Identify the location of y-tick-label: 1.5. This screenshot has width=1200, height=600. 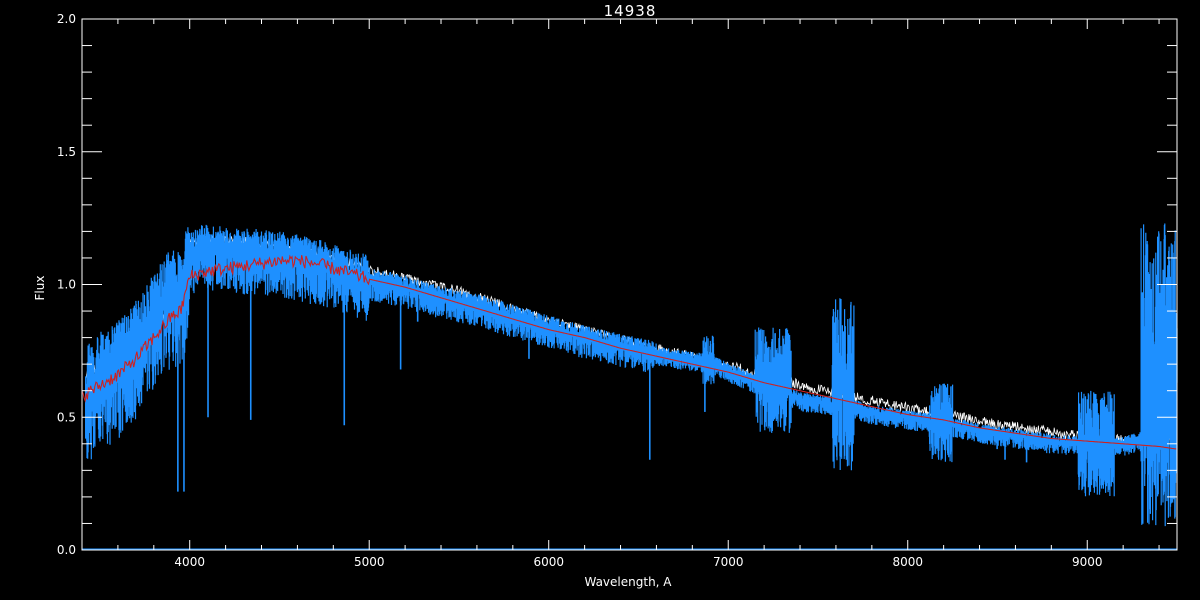
(66, 152).